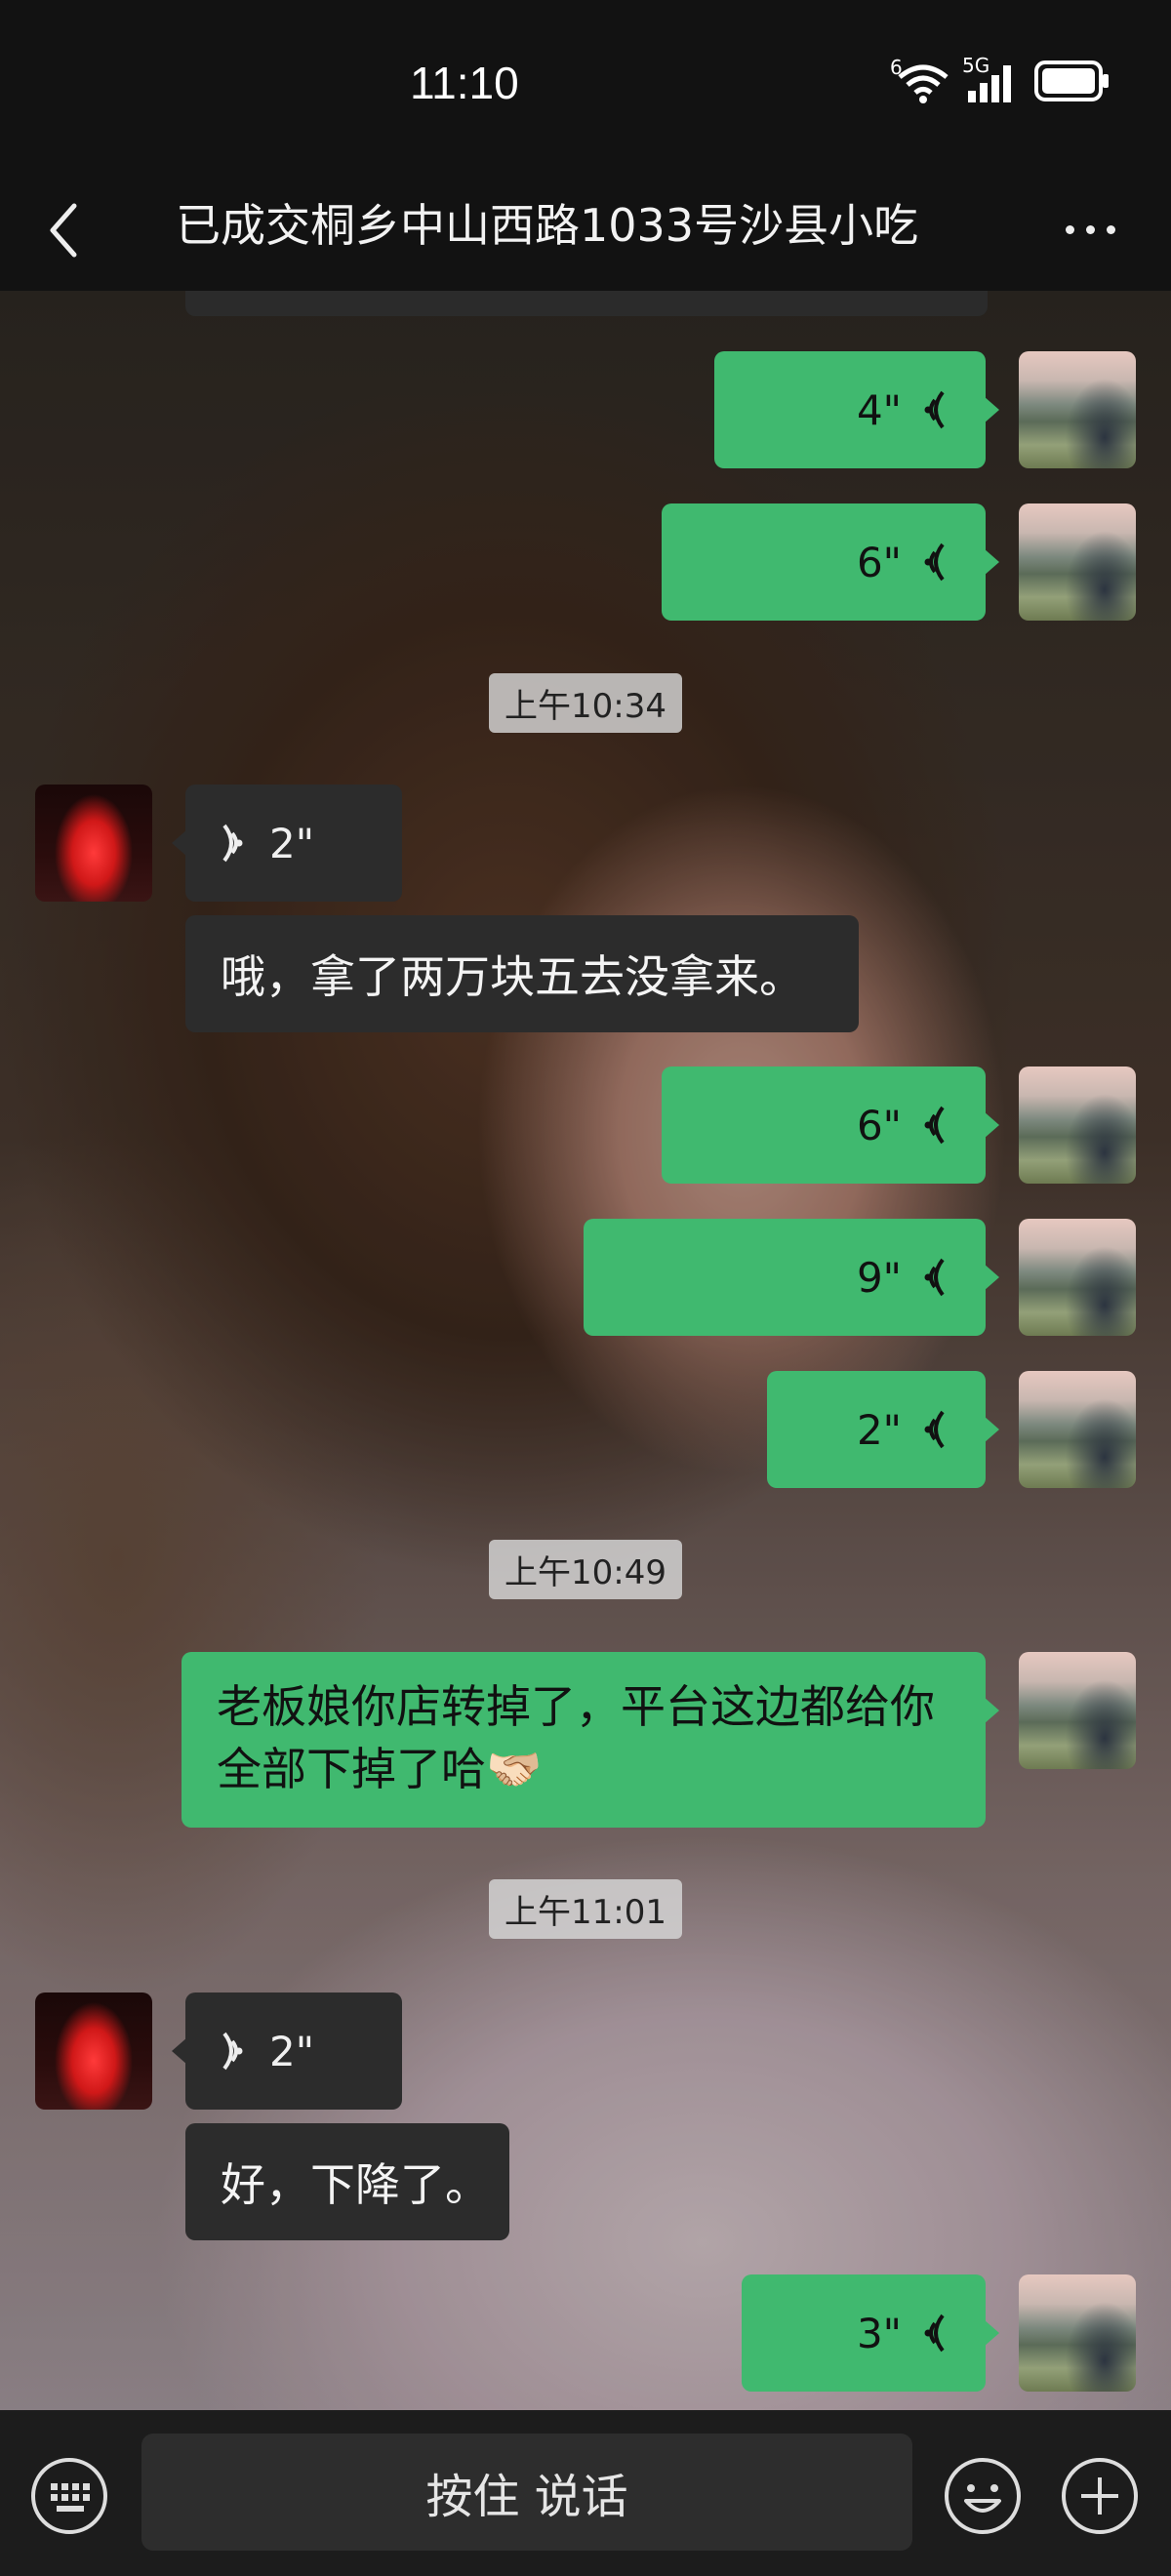 The height and width of the screenshot is (2576, 1171). I want to click on back-icon, so click(63, 230).